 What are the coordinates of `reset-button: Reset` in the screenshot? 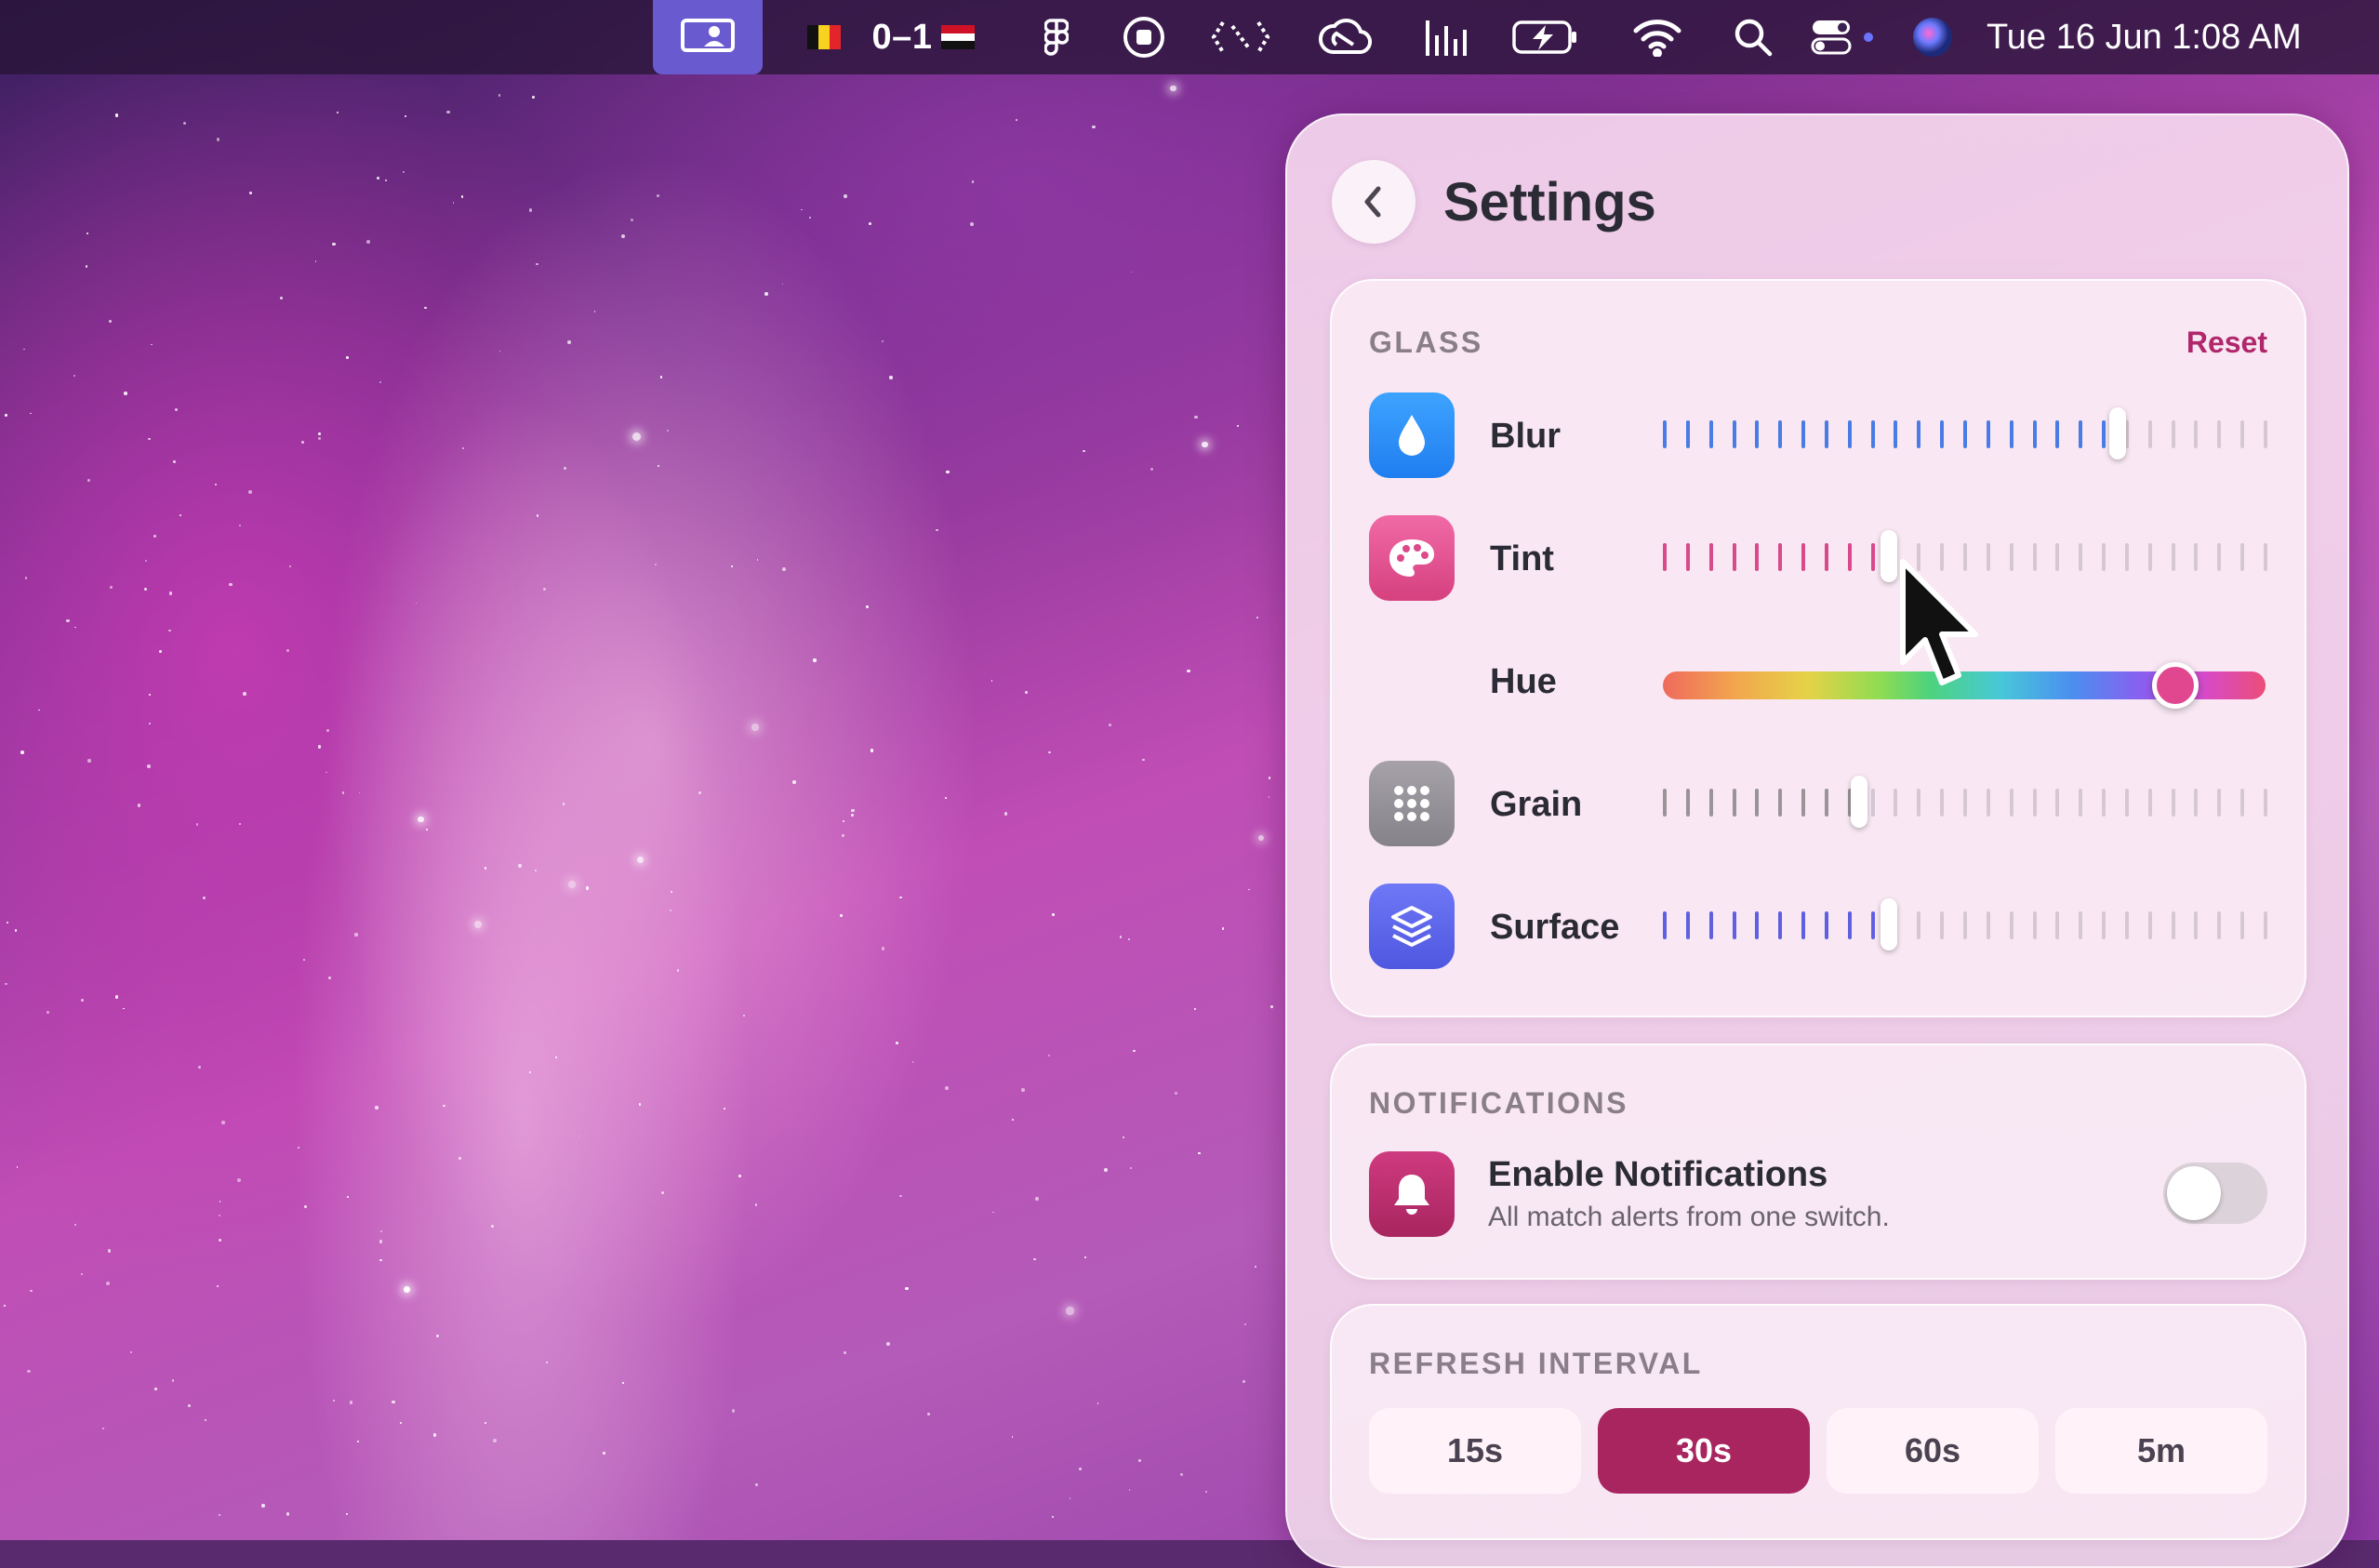 It's located at (2226, 343).